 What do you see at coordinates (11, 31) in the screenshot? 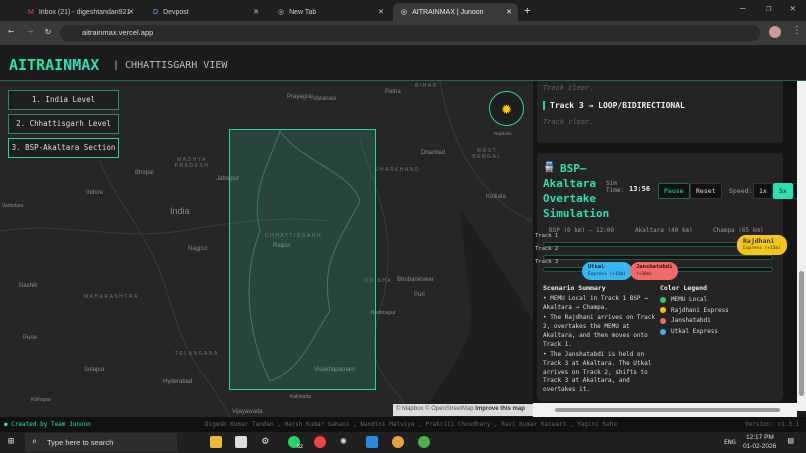
I see `back-icon: ←` at bounding box center [11, 31].